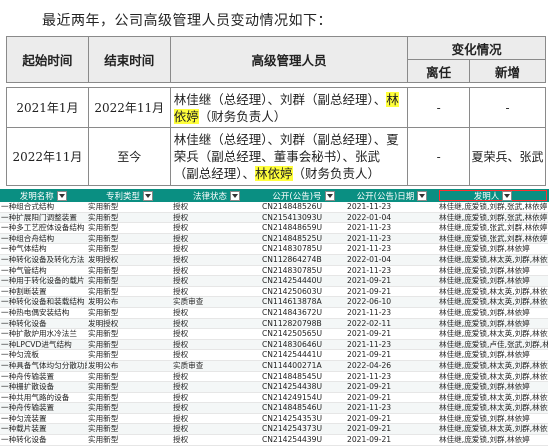 The height and width of the screenshot is (446, 558). What do you see at coordinates (43, 419) in the screenshot?
I see `table-cell: 一种匀流装置` at bounding box center [43, 419].